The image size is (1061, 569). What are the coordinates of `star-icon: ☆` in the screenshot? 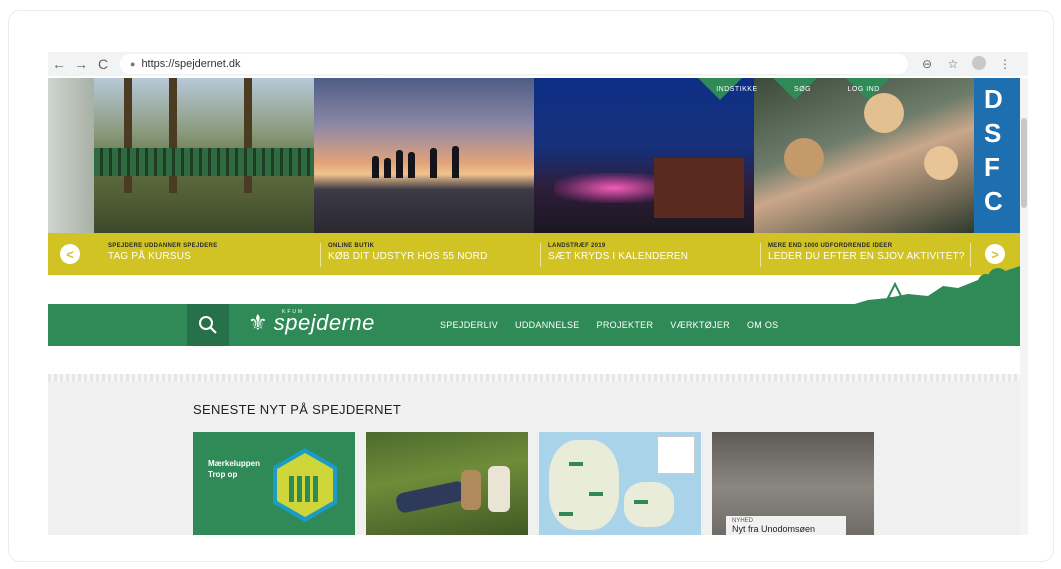 It's located at (953, 64).